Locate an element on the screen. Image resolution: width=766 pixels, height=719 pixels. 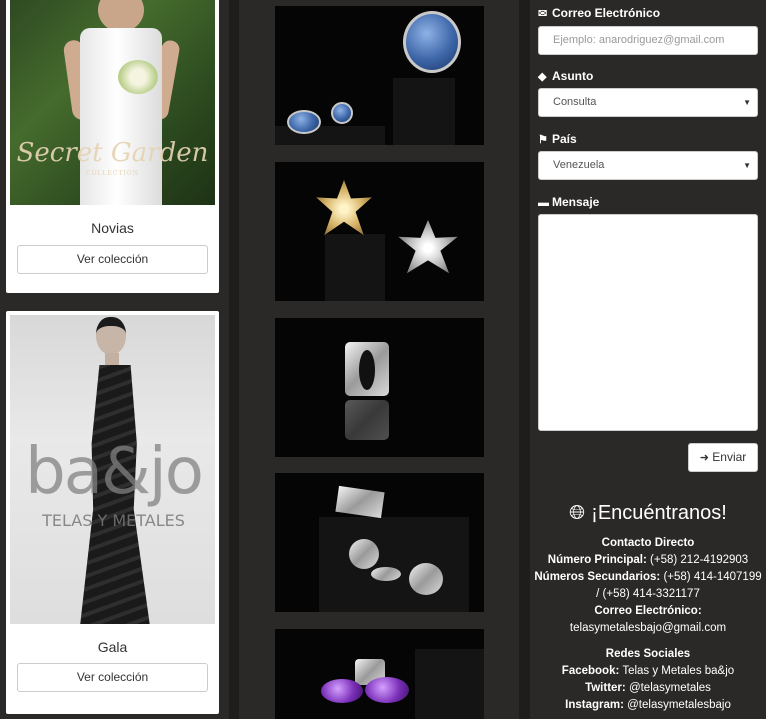
flag-icon: ⚑ is located at coordinates (543, 140).